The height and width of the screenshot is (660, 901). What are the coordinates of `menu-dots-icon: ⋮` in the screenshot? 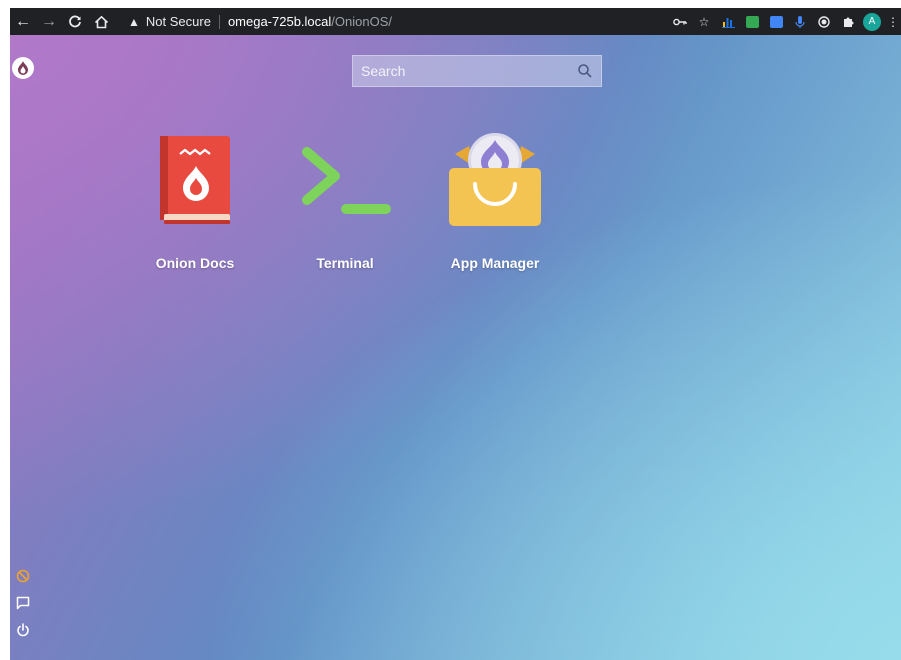 It's located at (893, 21).